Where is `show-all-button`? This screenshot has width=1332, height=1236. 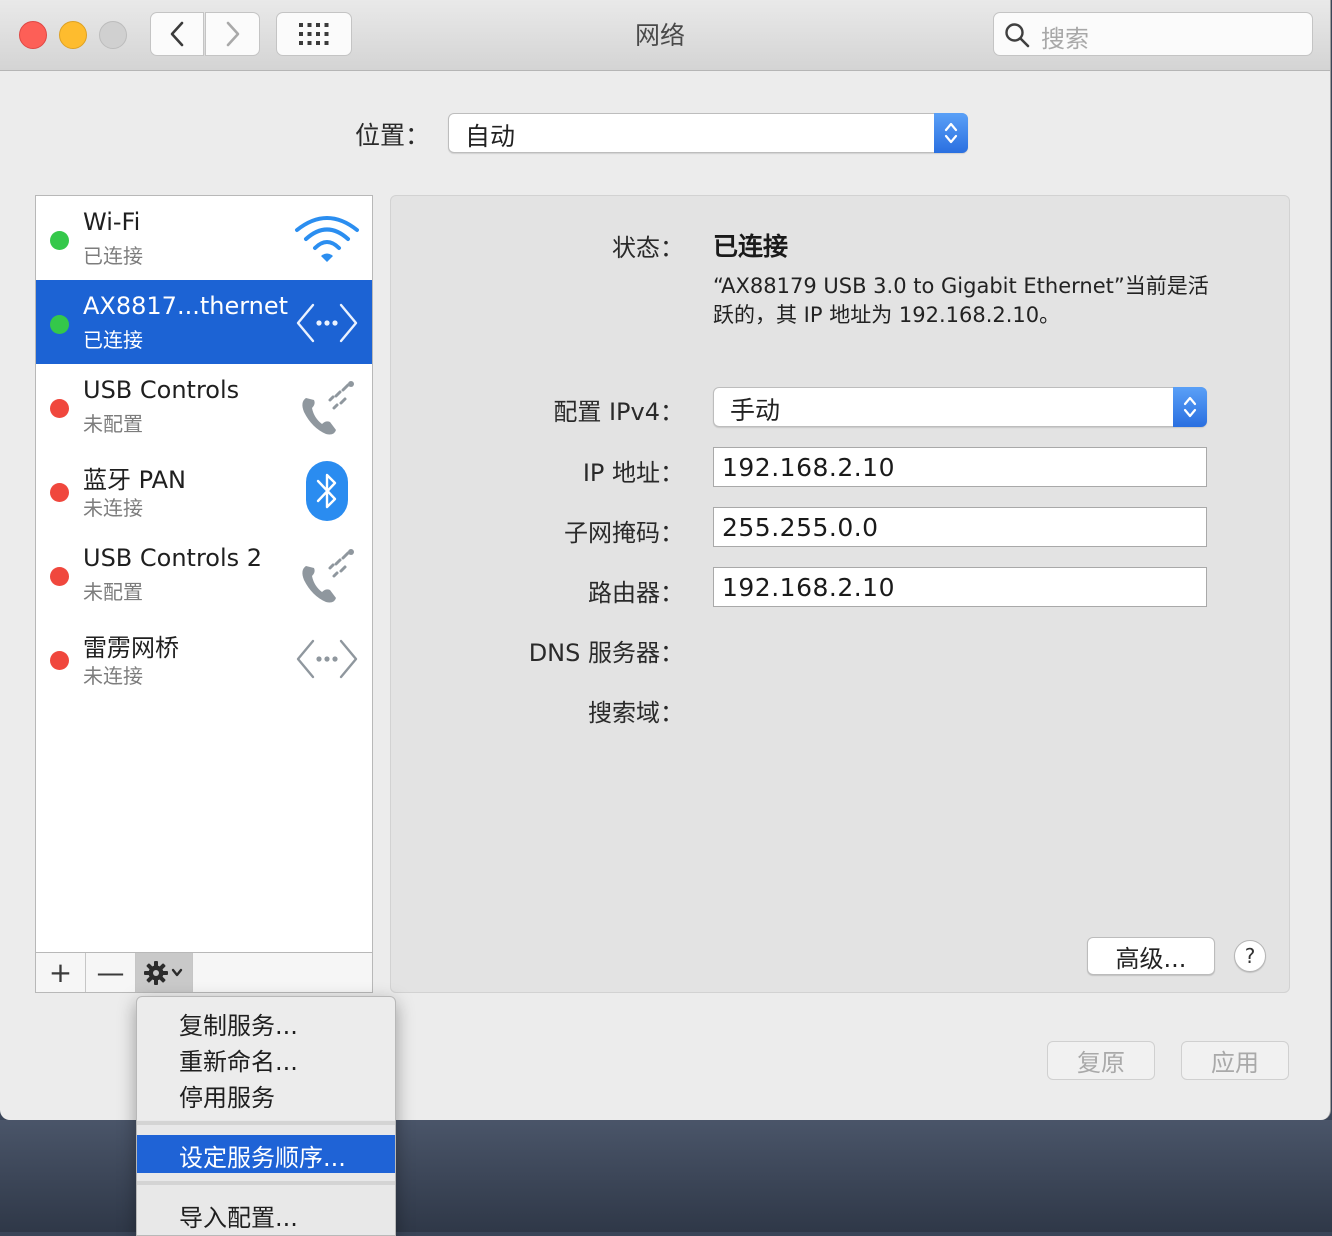
show-all-button is located at coordinates (314, 34).